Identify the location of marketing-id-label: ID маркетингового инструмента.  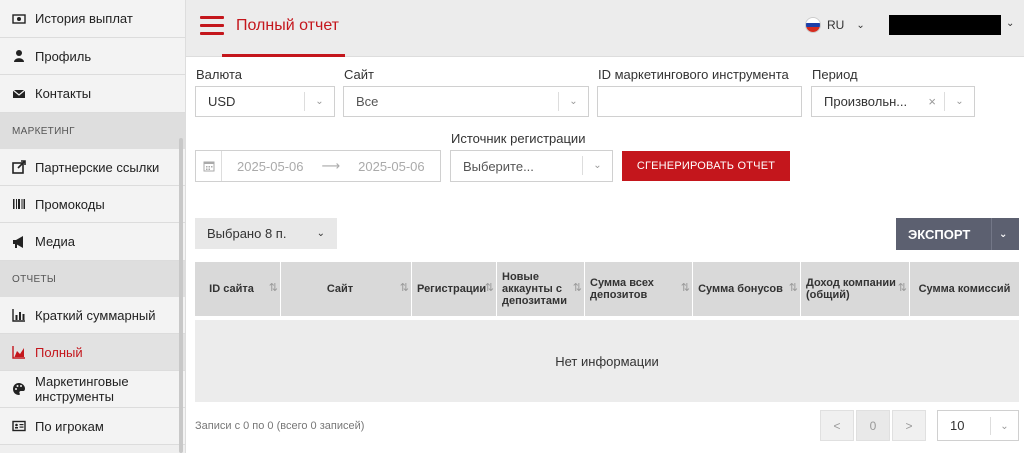
(693, 74).